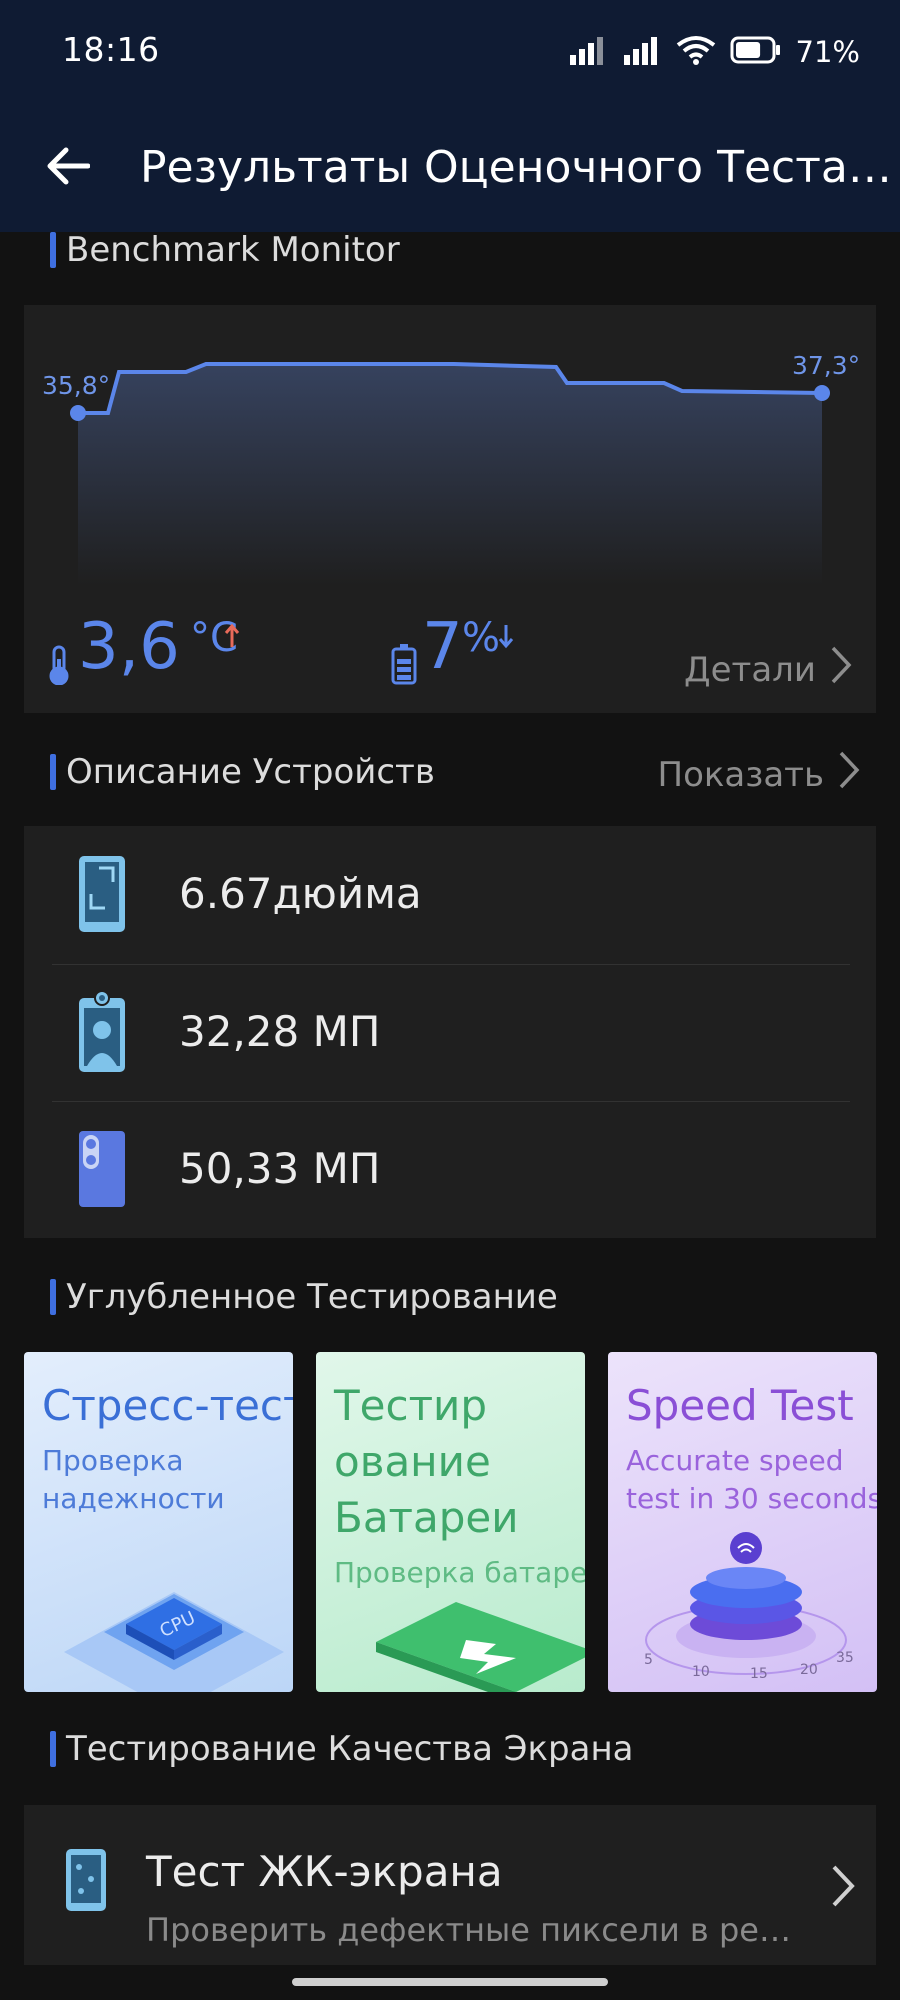 This screenshot has height=2000, width=900. I want to click on dial-tick-label: 20, so click(809, 1670).